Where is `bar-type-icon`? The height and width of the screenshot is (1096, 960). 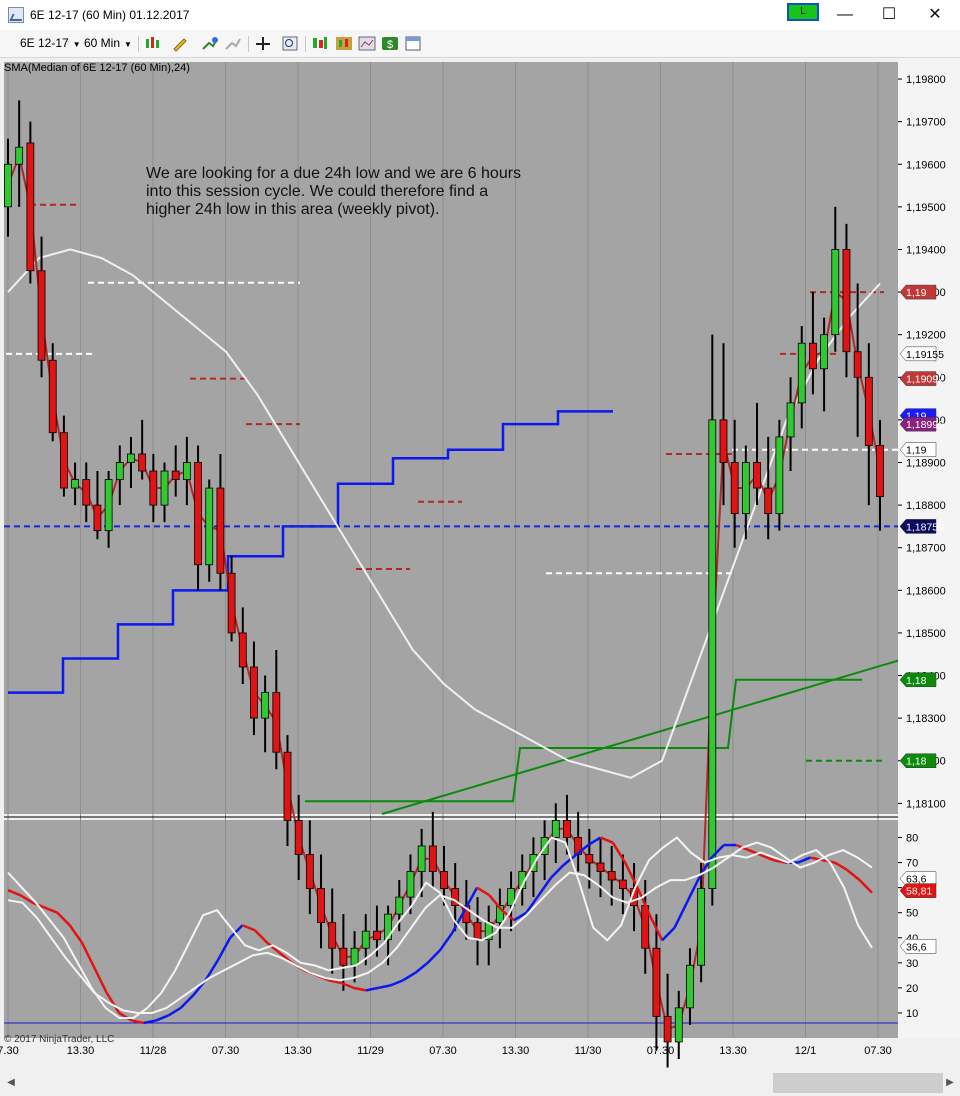 bar-type-icon is located at coordinates (153, 43).